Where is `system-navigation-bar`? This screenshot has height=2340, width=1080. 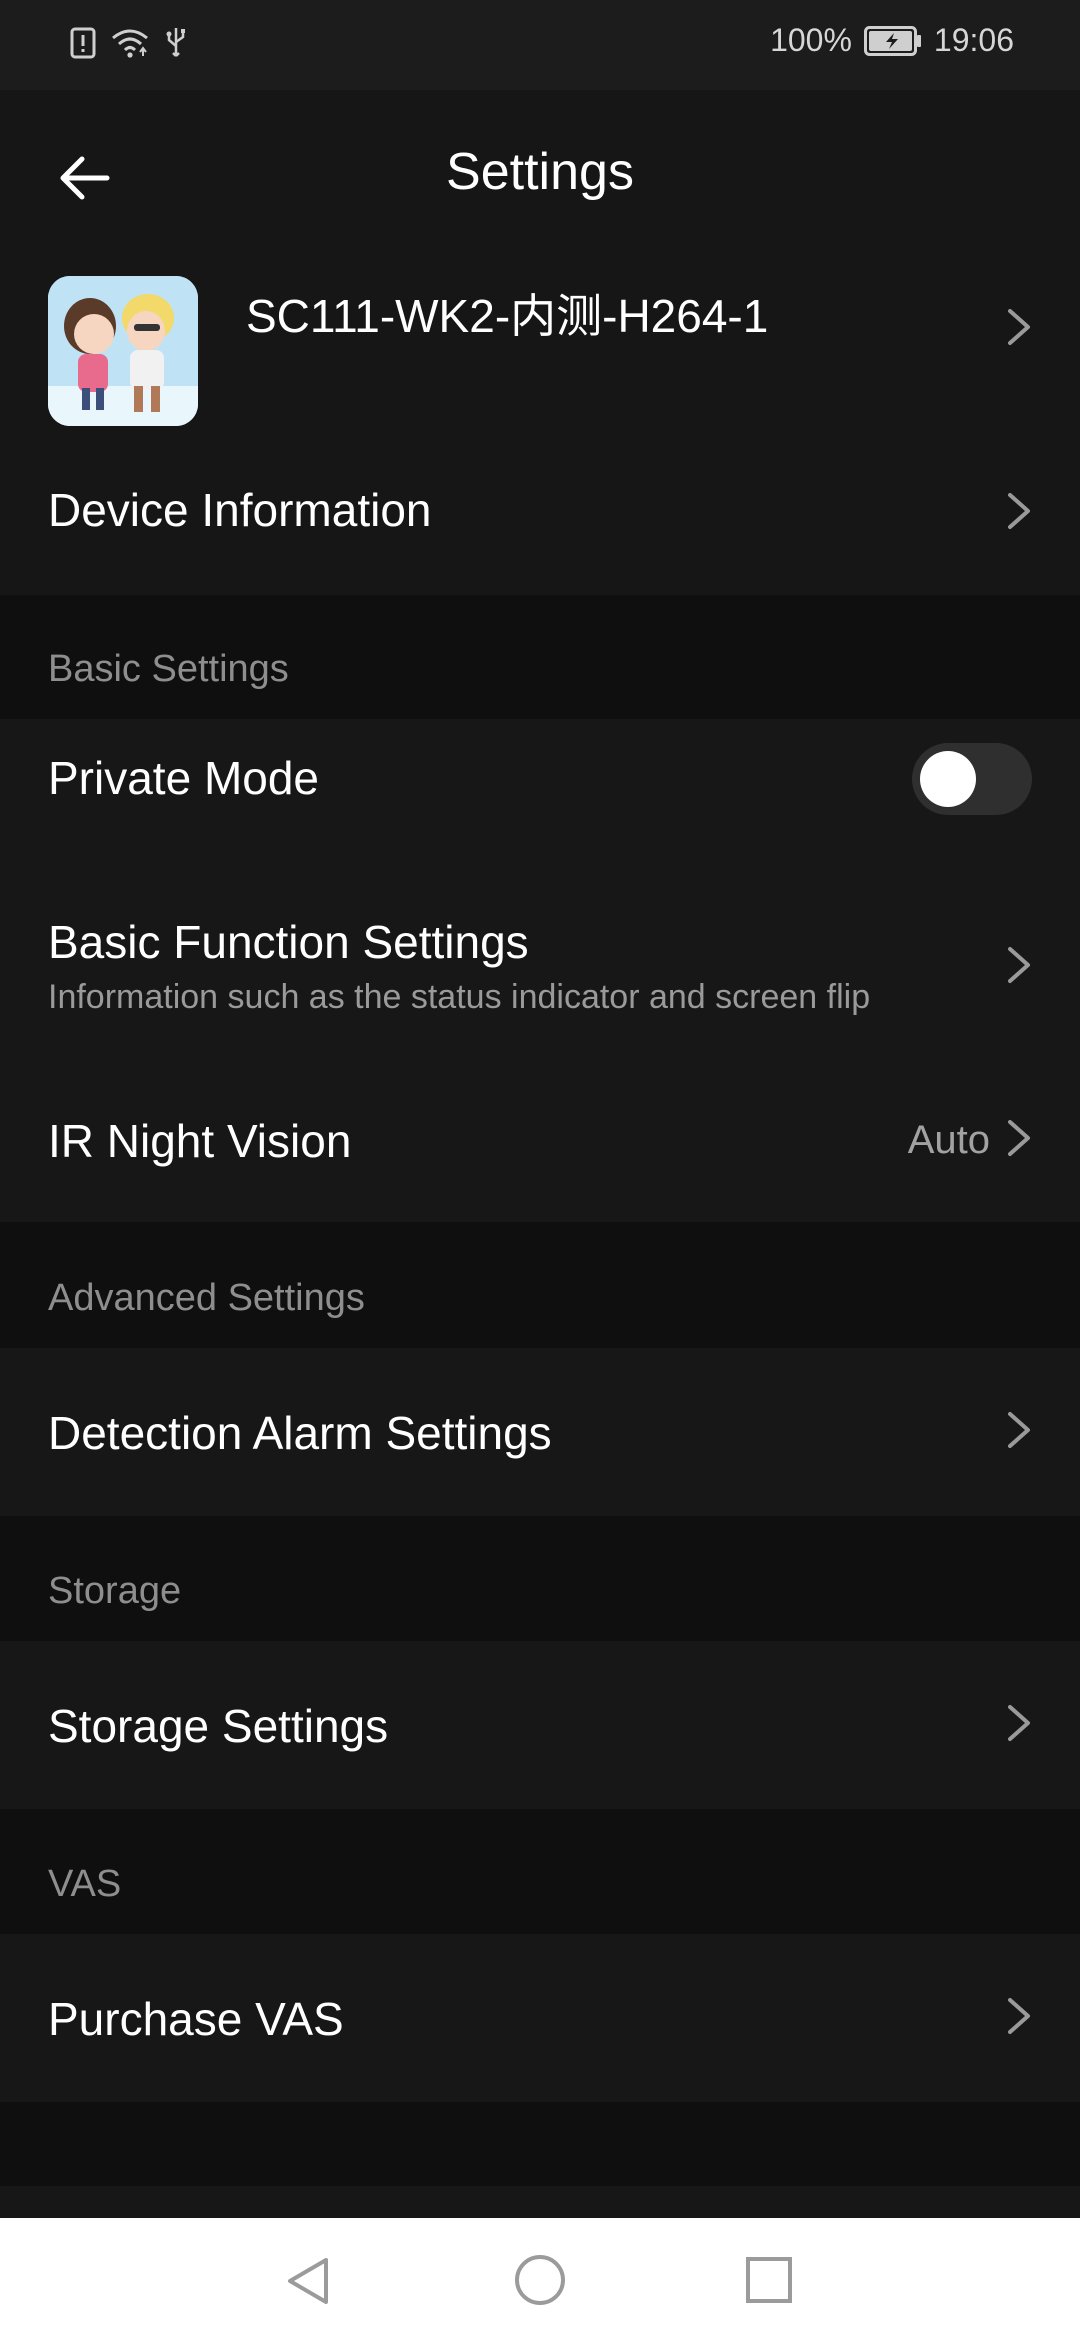
system-navigation-bar is located at coordinates (540, 2279).